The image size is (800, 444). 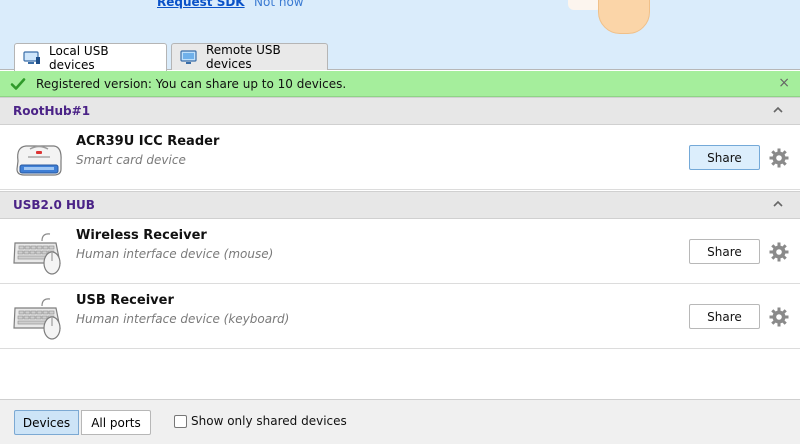 I want to click on promo-graphic-card, so click(x=585, y=5).